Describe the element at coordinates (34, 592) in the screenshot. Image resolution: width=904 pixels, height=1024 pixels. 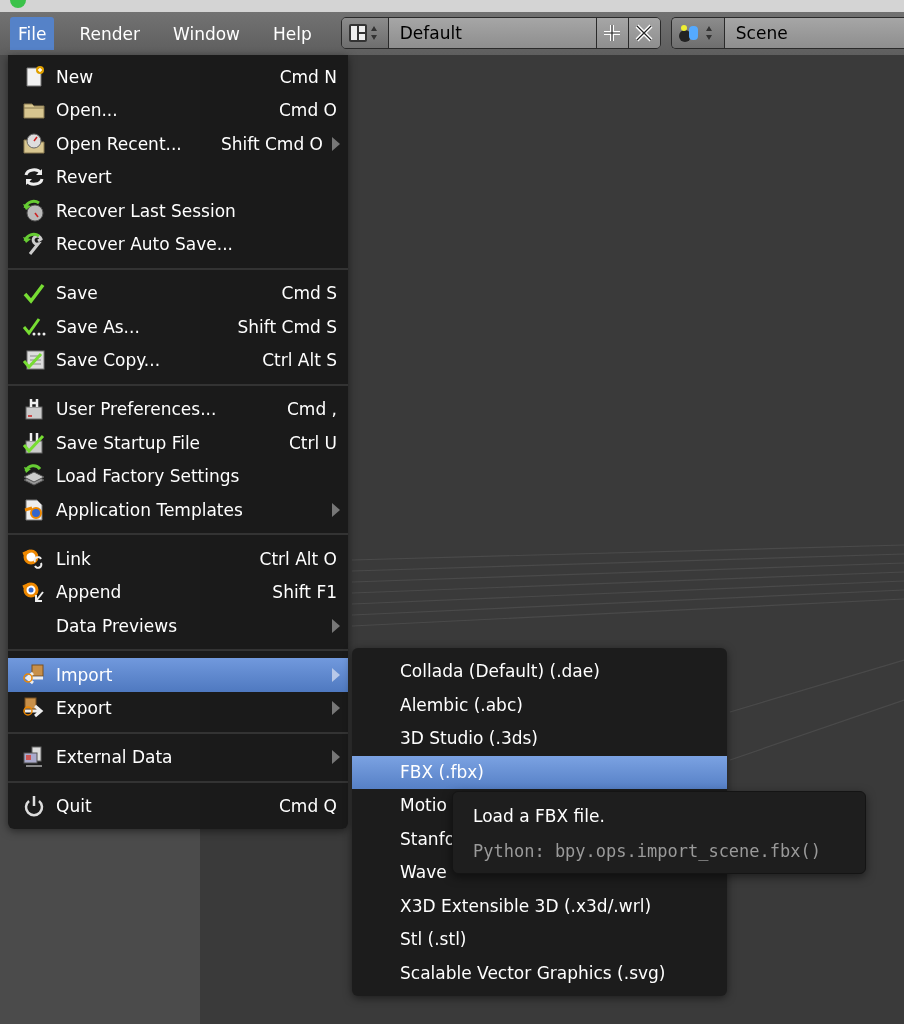
I see `append-icon` at that location.